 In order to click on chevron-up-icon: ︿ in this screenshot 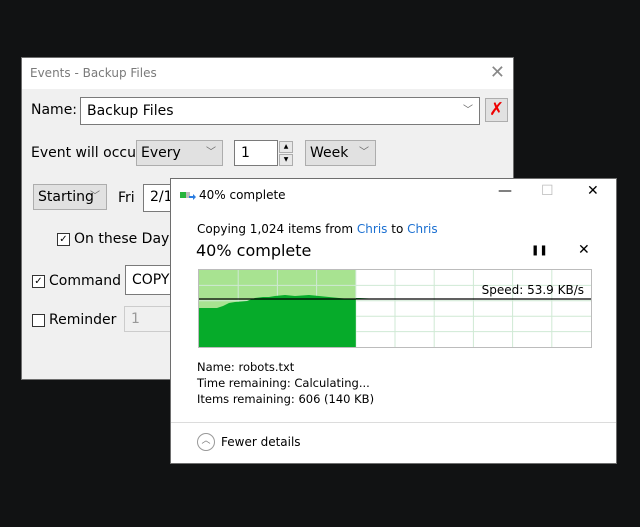, I will do `click(206, 442)`.